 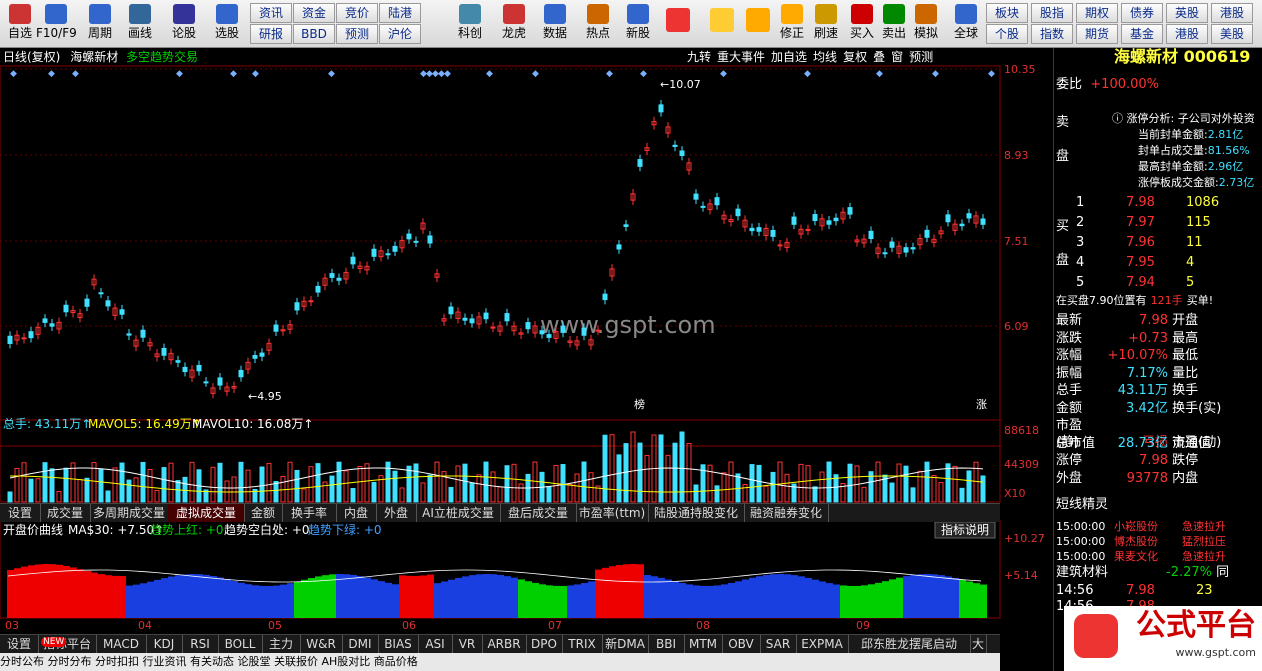 What do you see at coordinates (357, 13) in the screenshot?
I see `quick-button: 竞价` at bounding box center [357, 13].